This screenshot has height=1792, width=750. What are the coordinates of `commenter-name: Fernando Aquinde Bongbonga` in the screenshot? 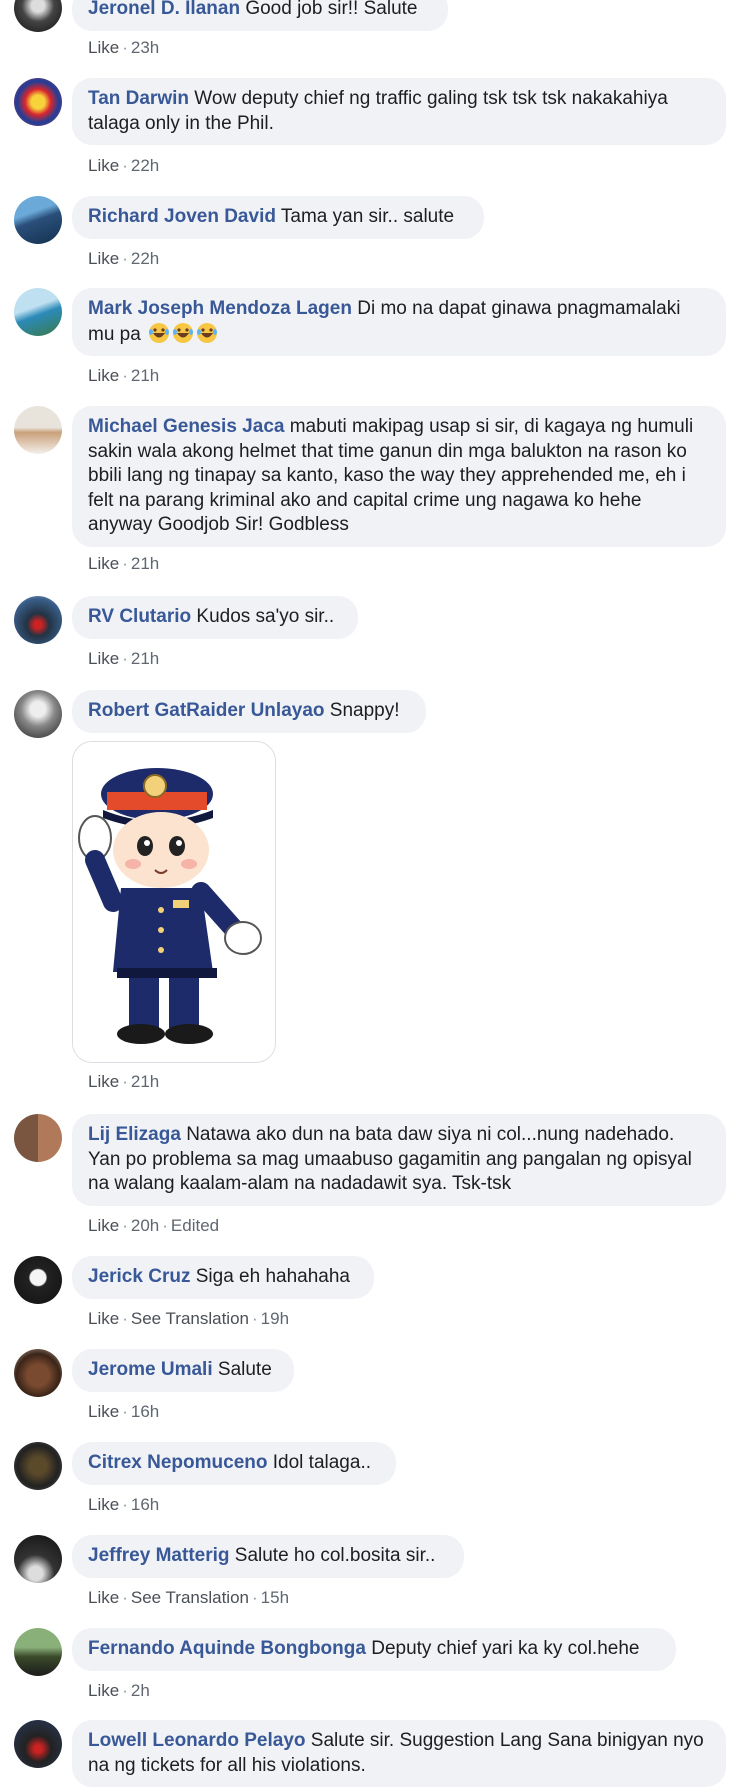 It's located at (227, 1648).